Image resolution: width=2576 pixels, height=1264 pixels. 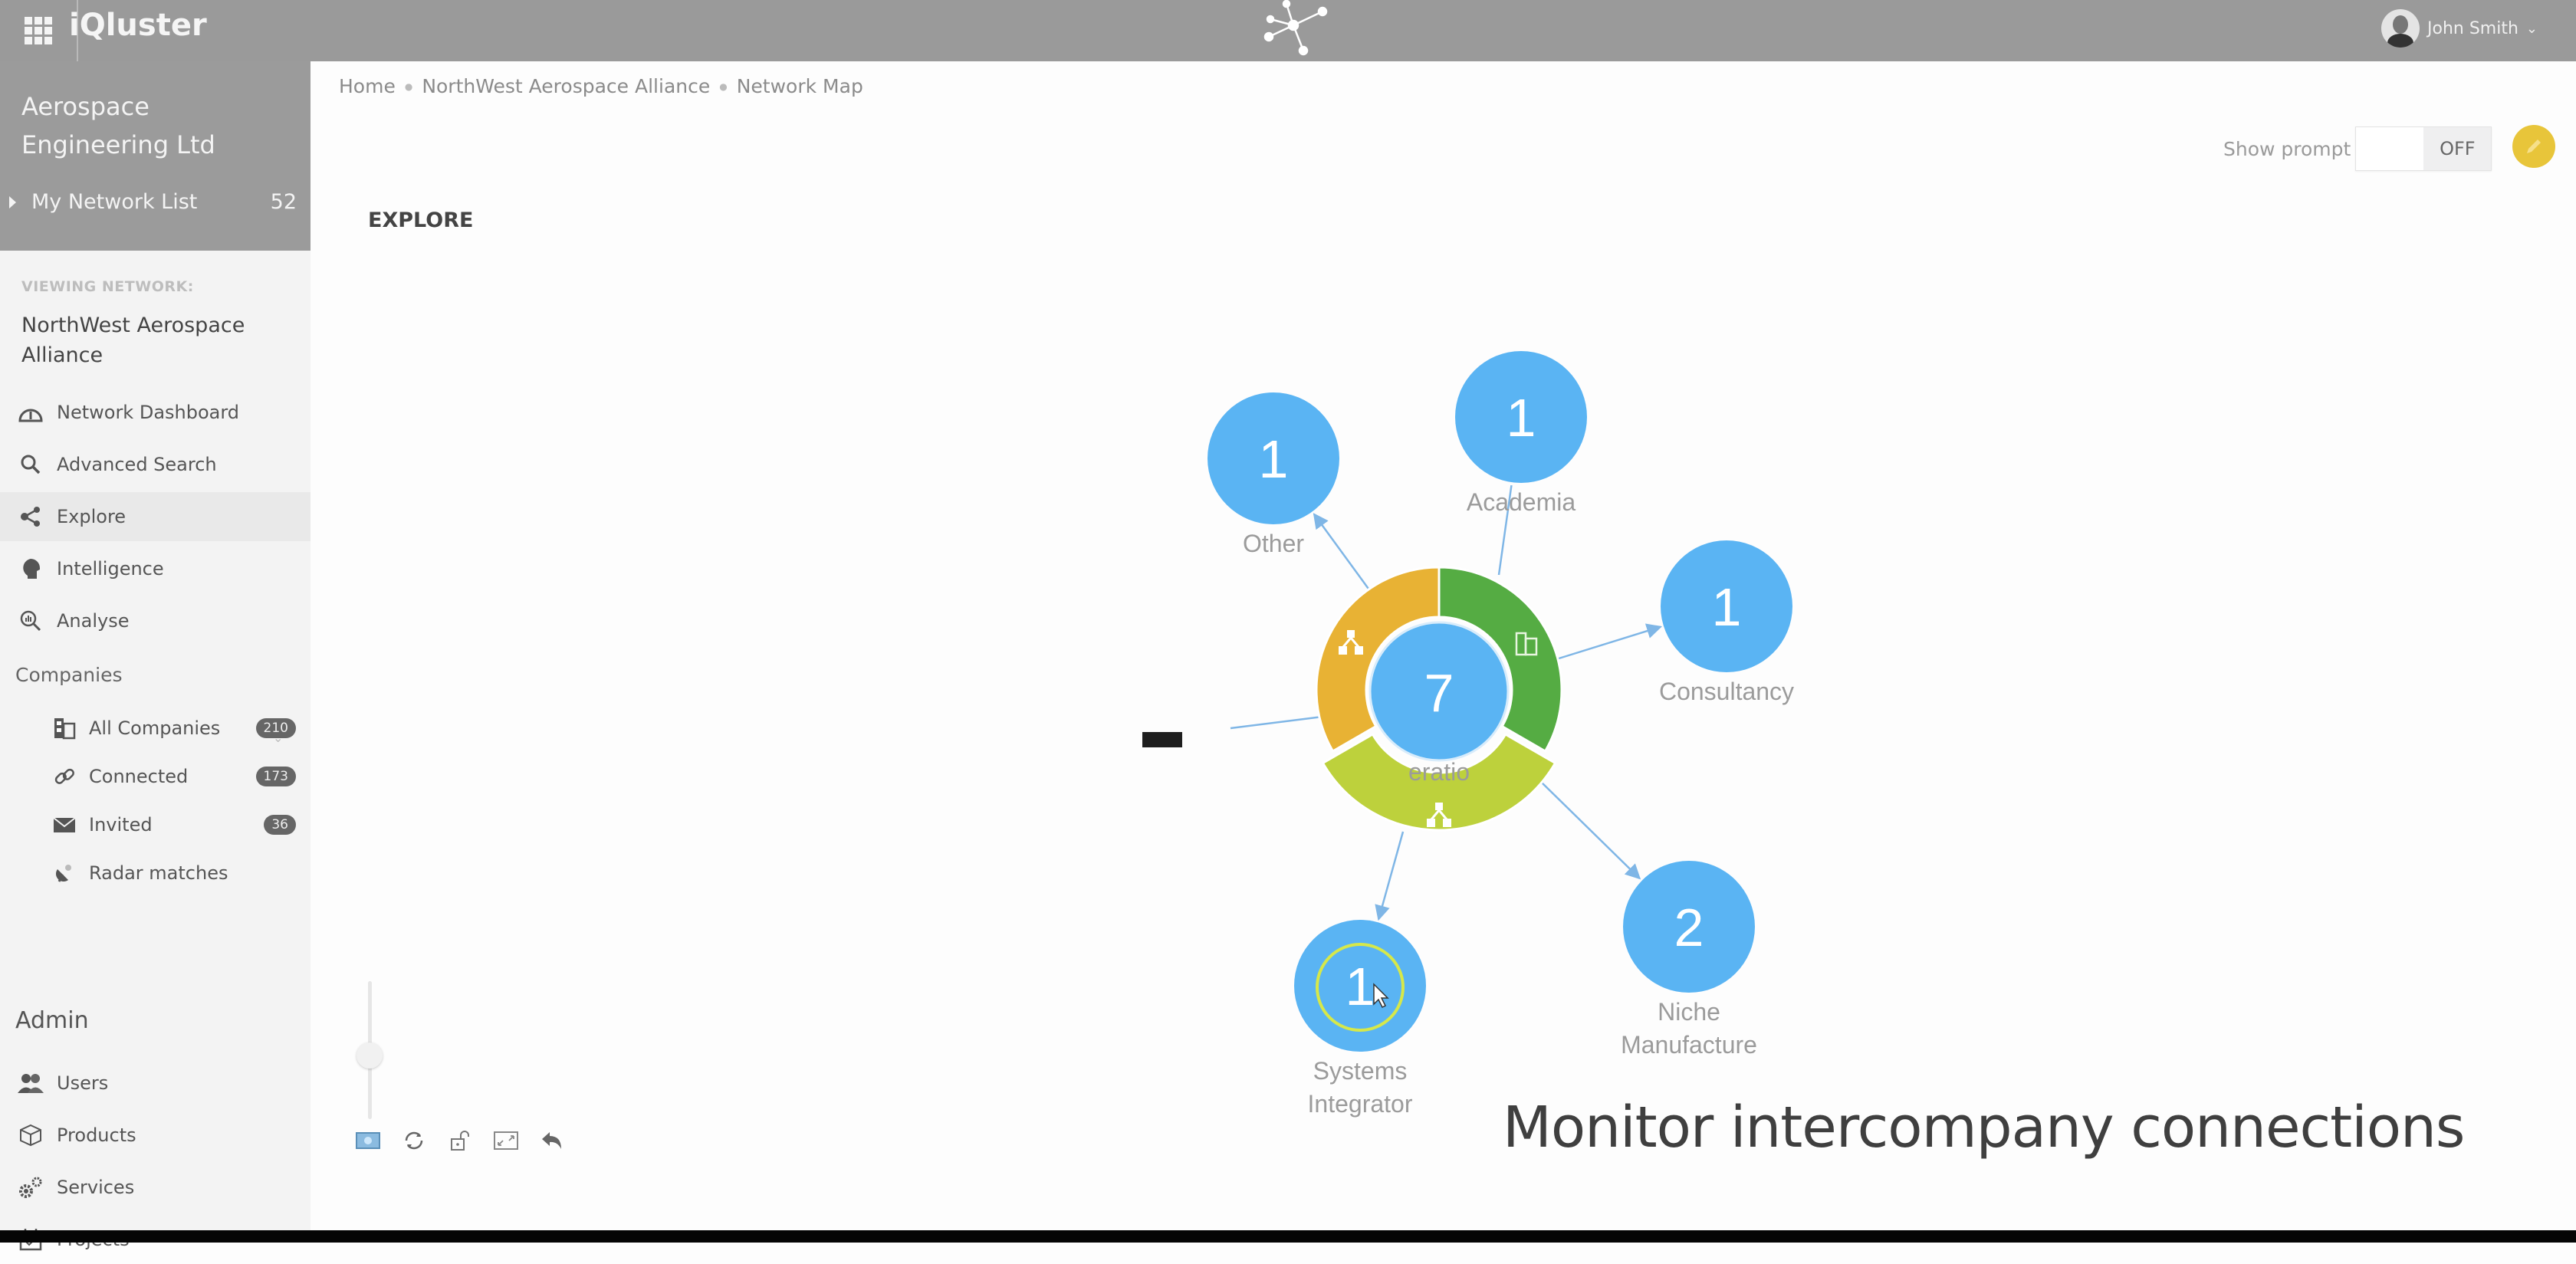 What do you see at coordinates (31, 568) in the screenshot?
I see `brain-icon` at bounding box center [31, 568].